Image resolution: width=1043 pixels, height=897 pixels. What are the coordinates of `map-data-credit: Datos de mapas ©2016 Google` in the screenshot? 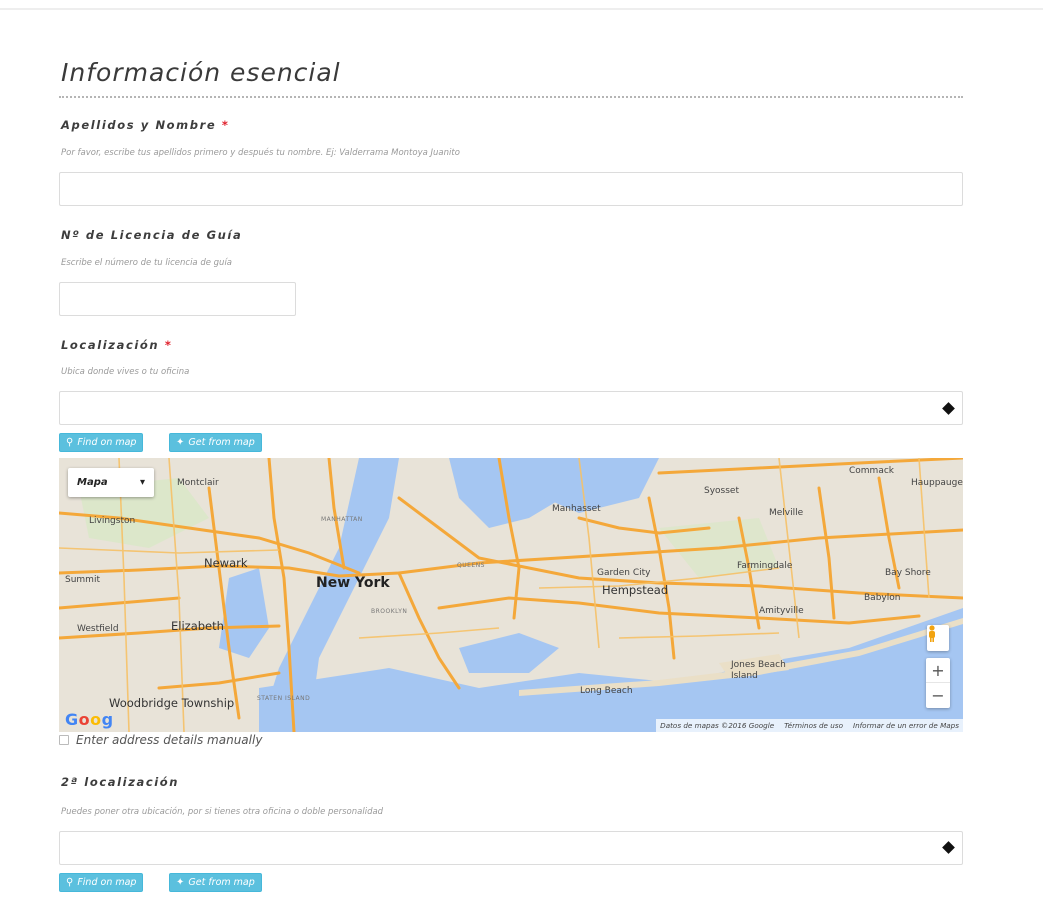 It's located at (717, 725).